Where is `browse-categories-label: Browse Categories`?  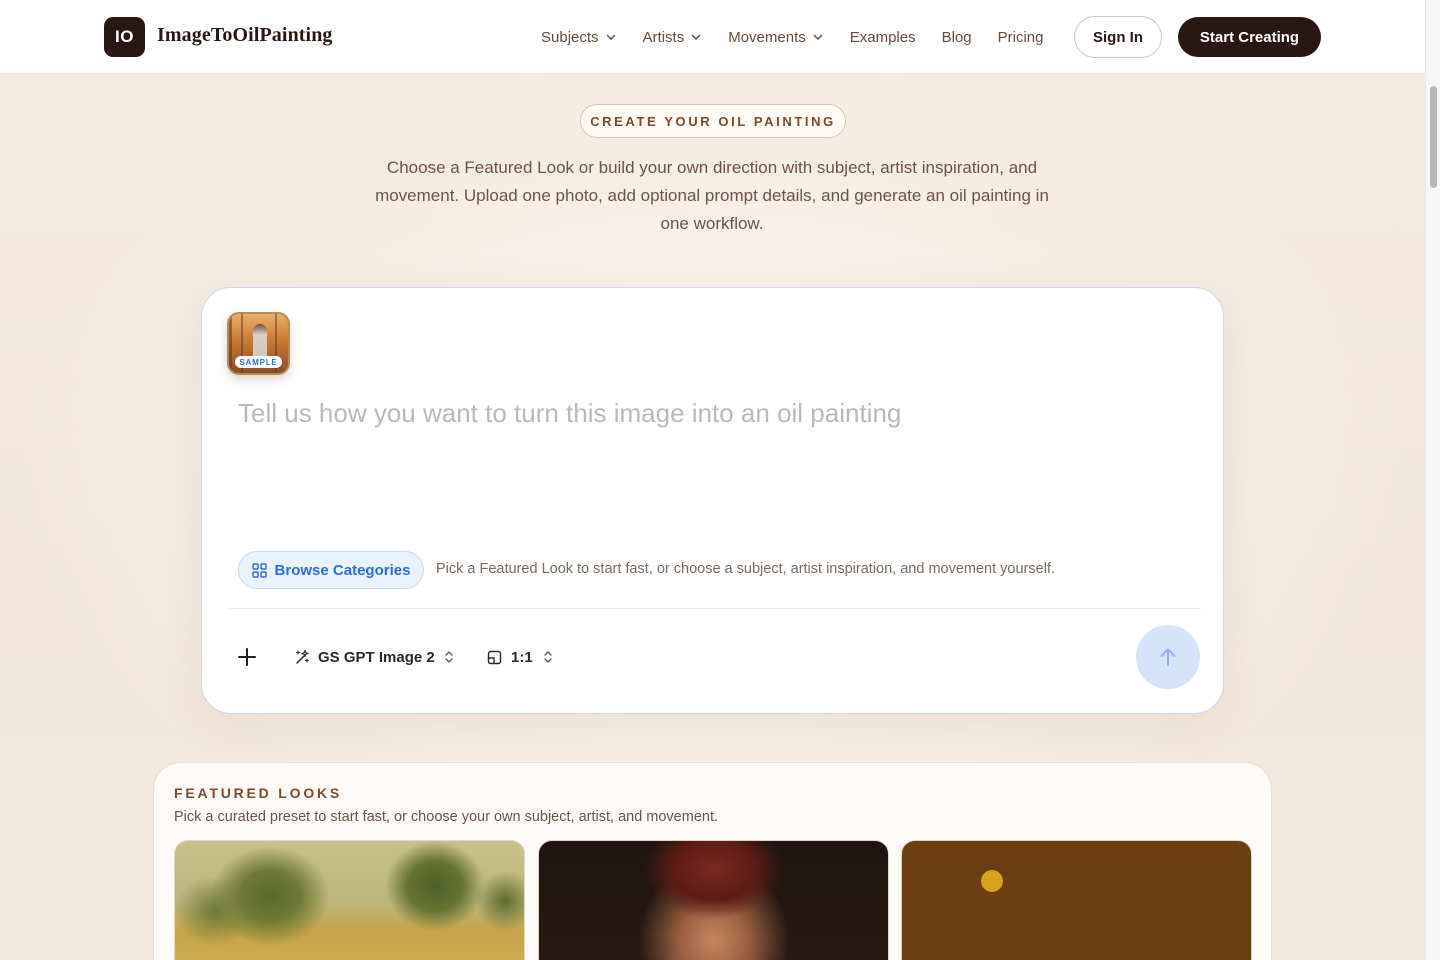 browse-categories-label: Browse Categories is located at coordinates (342, 570).